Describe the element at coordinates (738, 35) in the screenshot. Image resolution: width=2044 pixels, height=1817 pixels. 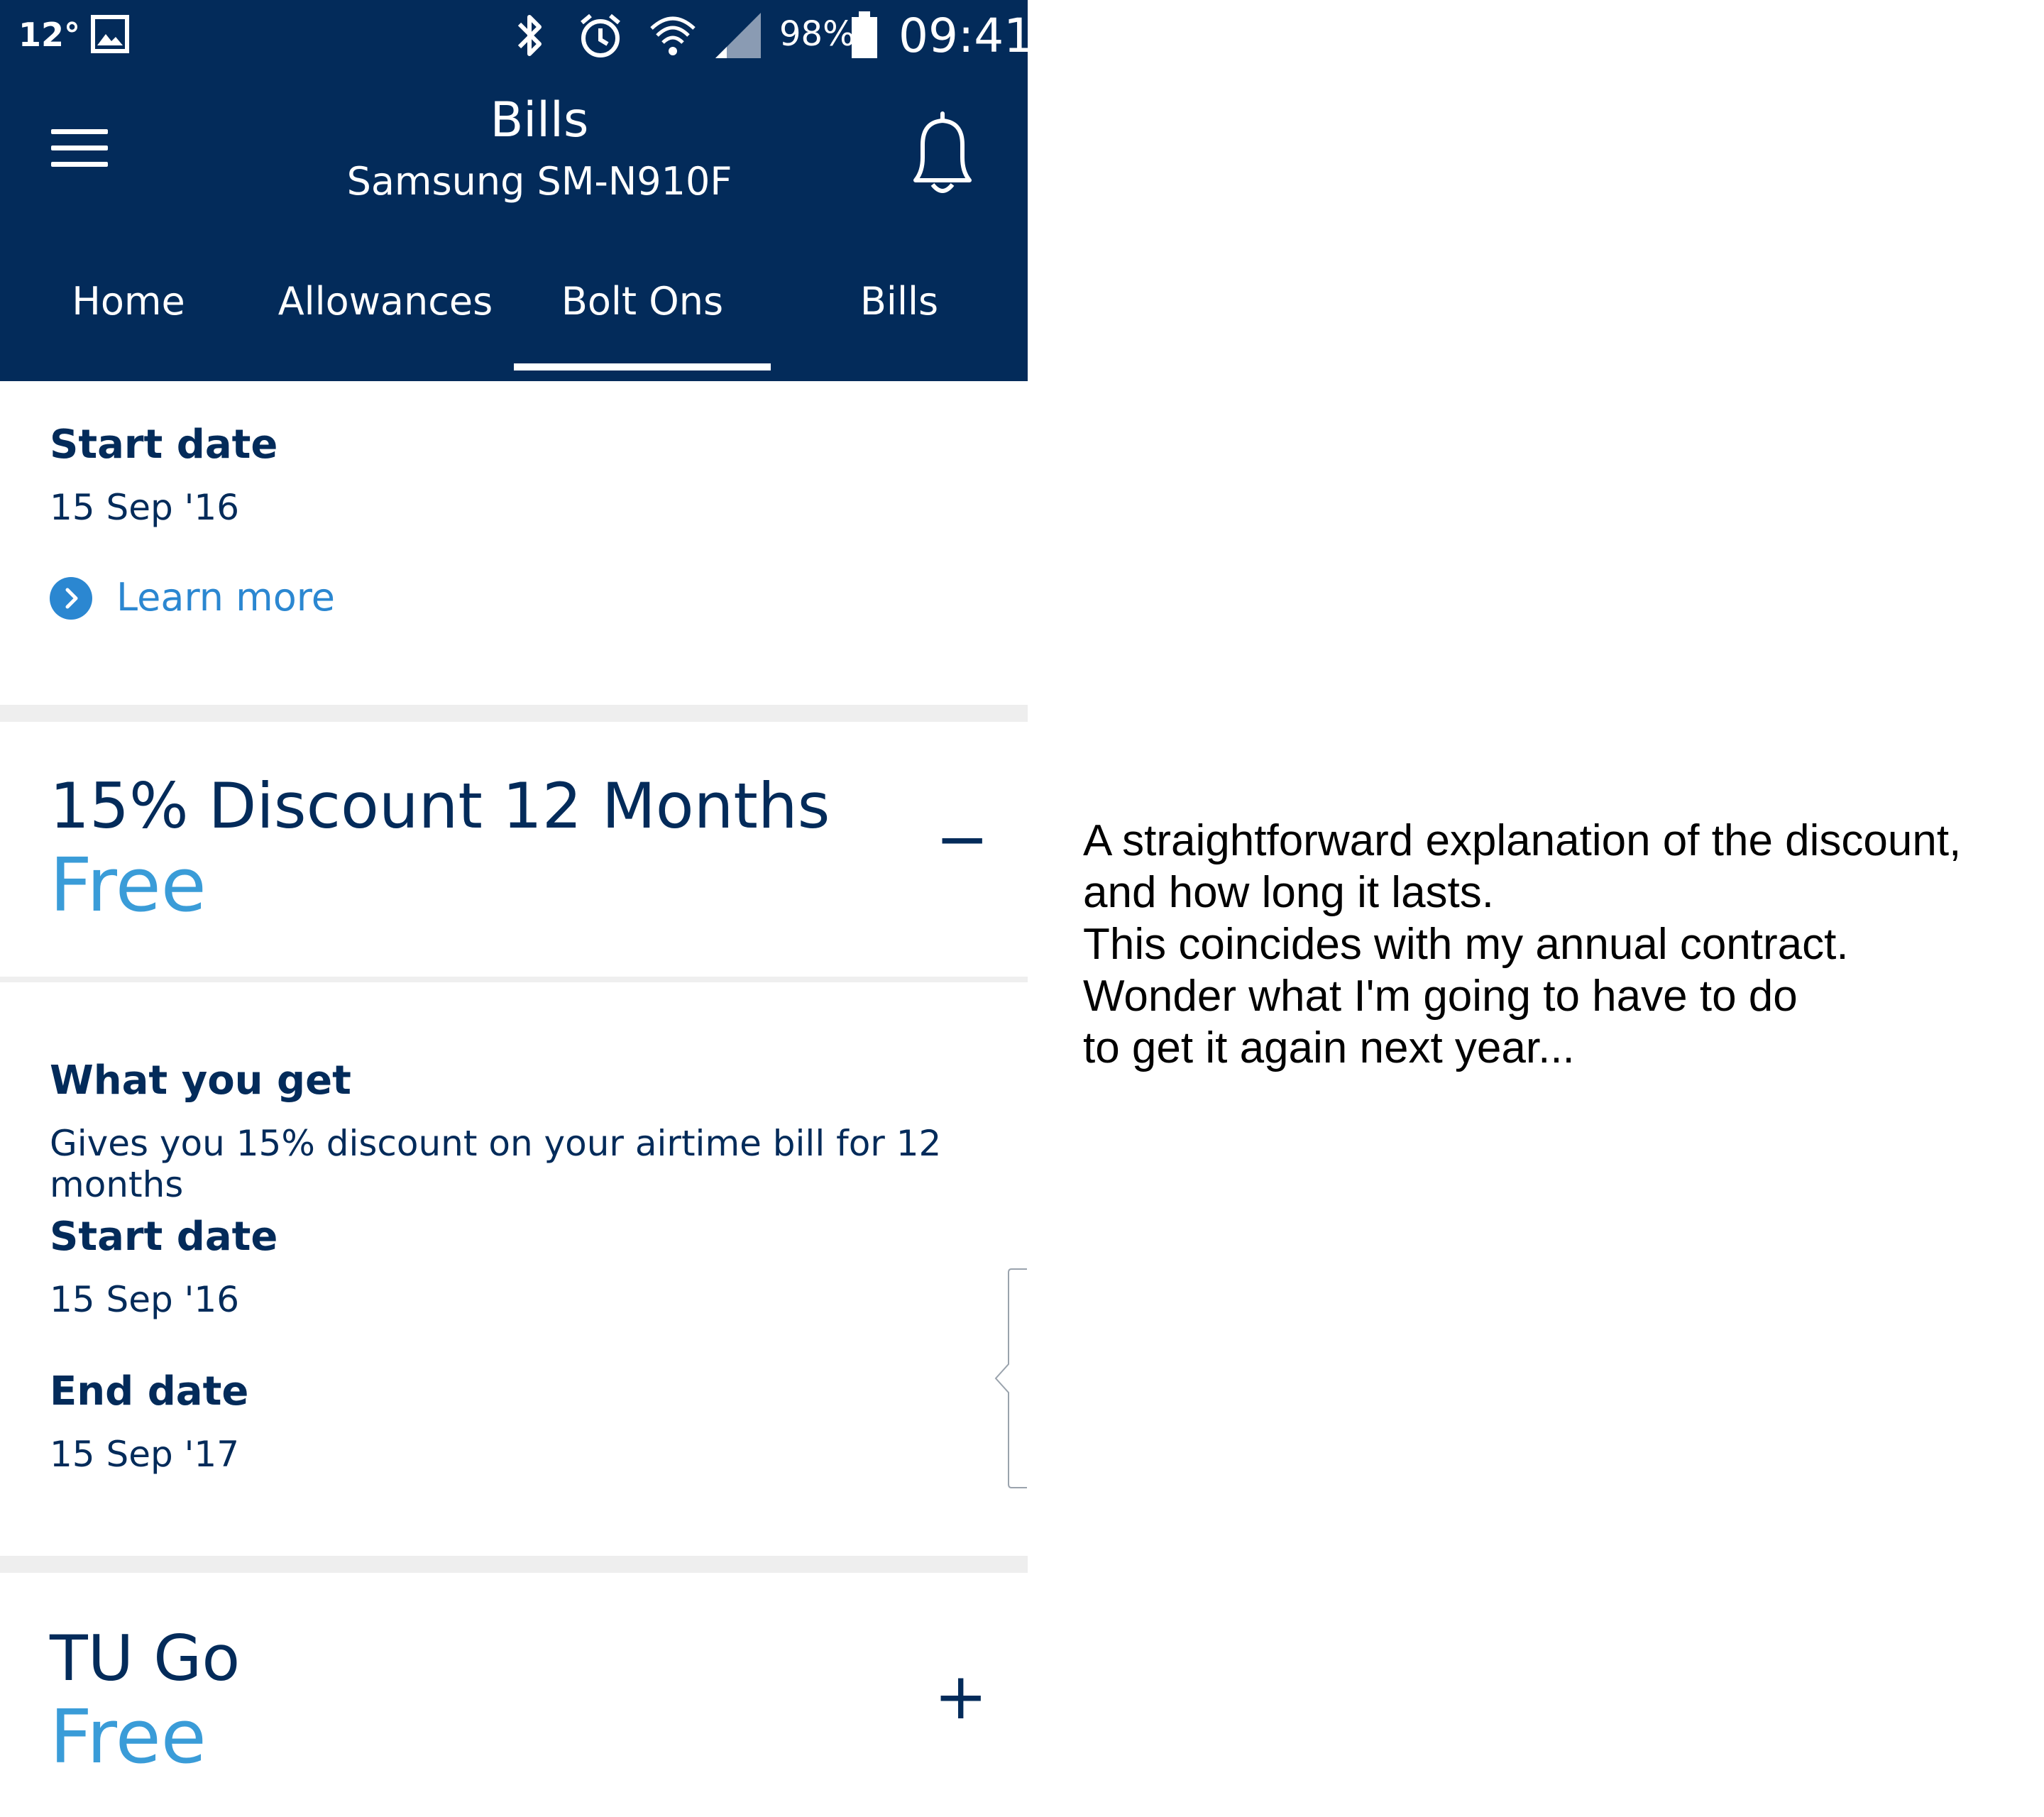
I see `signal-icon` at that location.